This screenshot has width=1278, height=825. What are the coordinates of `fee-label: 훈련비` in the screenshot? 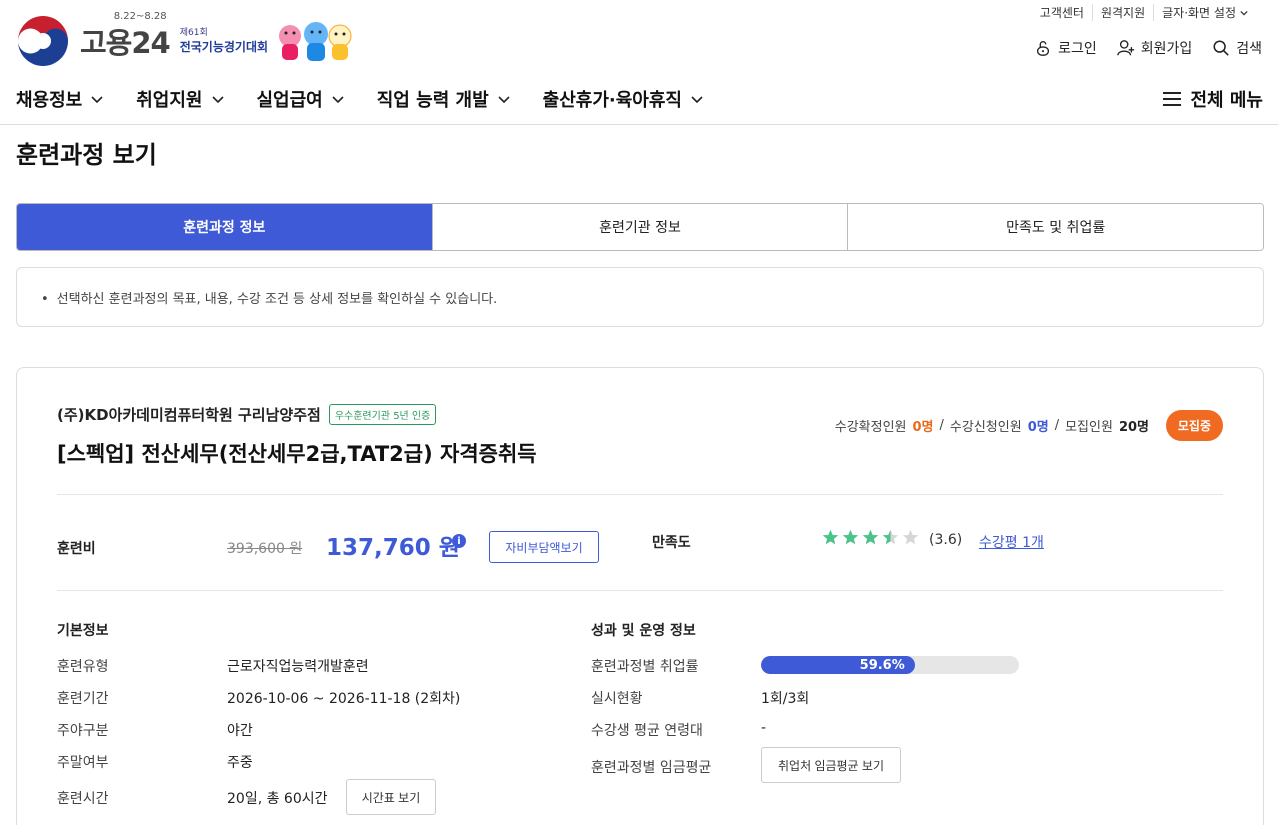 It's located at (76, 549).